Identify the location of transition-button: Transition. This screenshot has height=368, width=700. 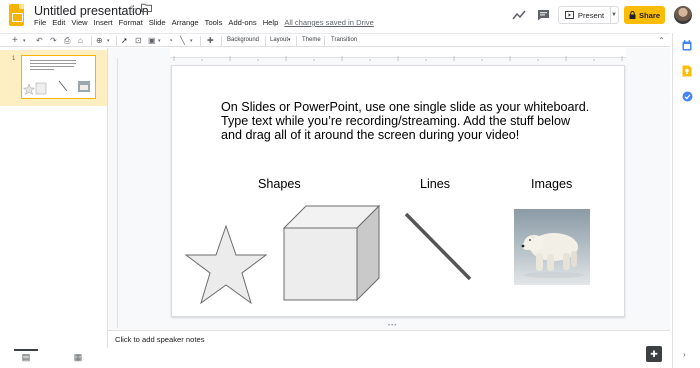
(344, 40).